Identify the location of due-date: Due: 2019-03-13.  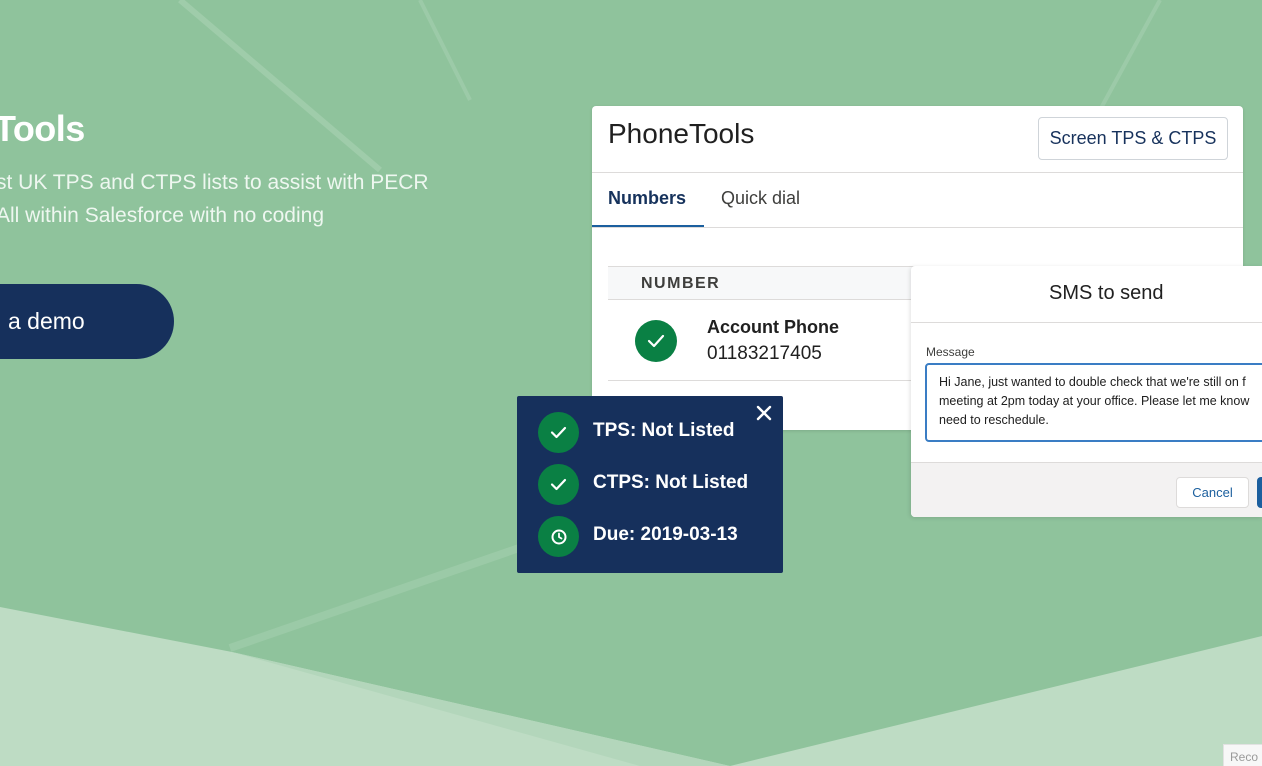
(665, 534).